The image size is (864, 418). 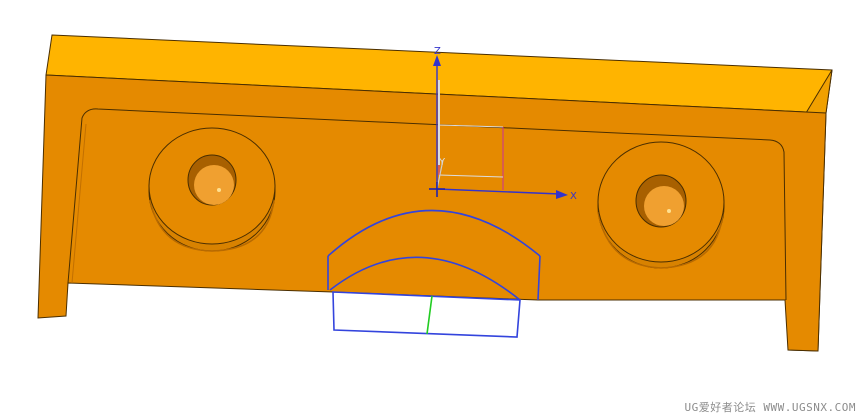 What do you see at coordinates (437, 51) in the screenshot?
I see `z-axis-label: Z` at bounding box center [437, 51].